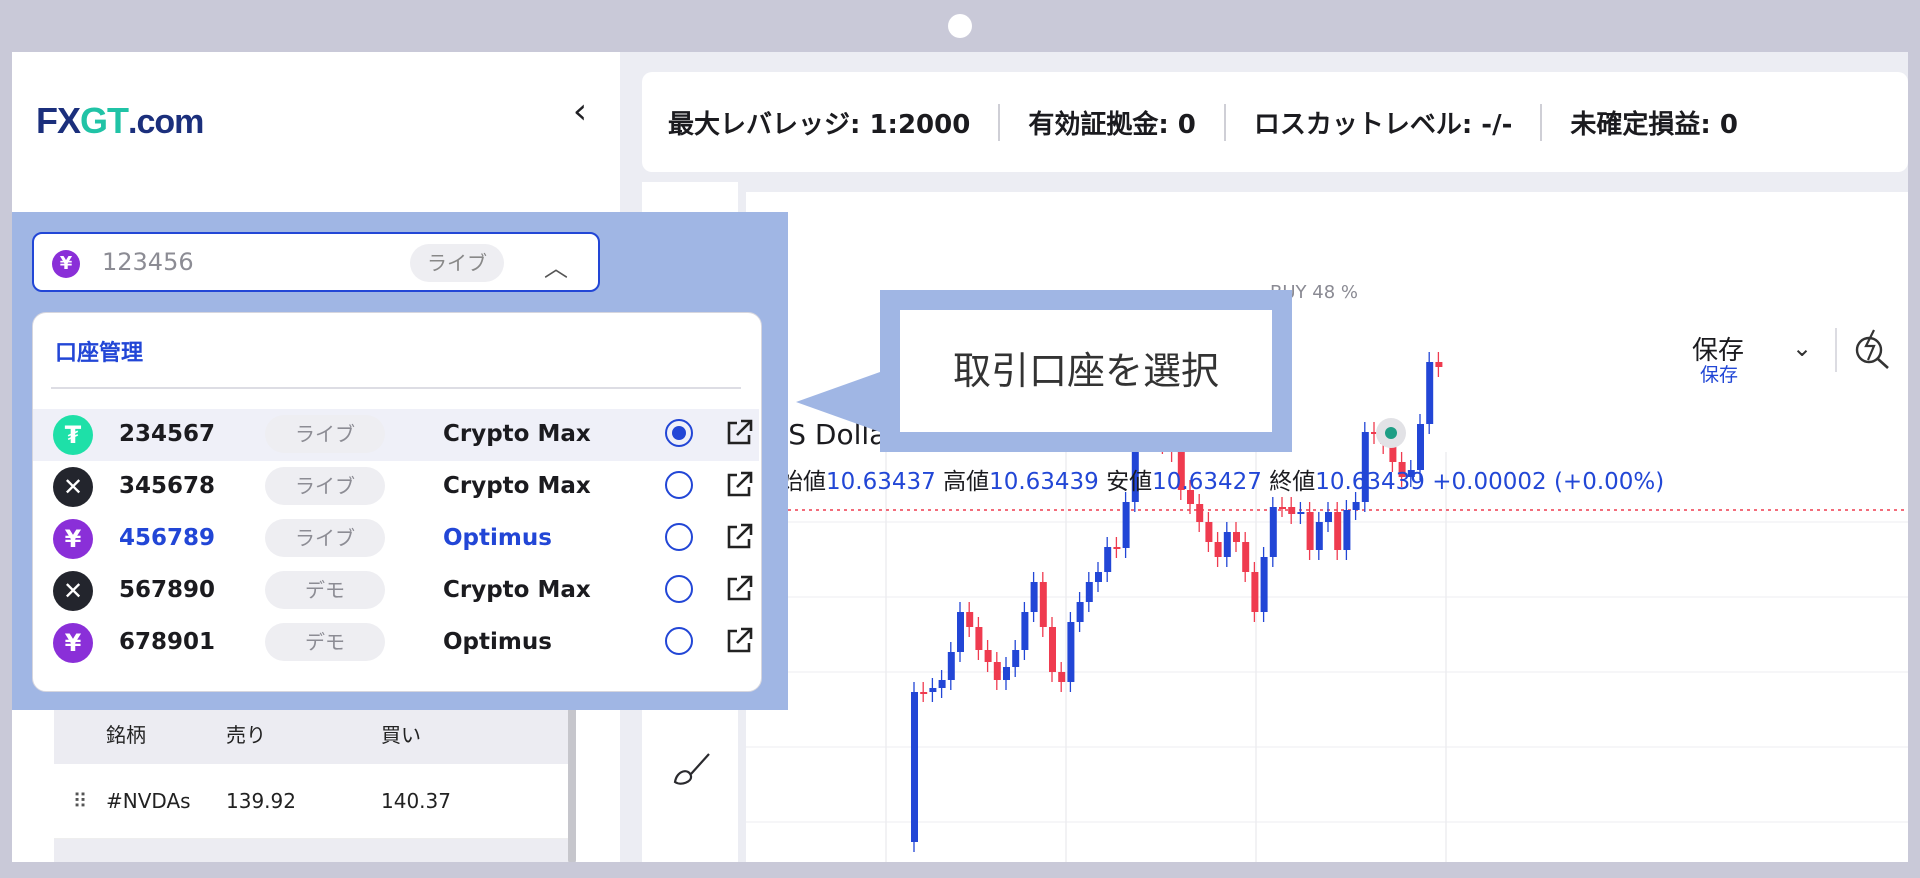  I want to click on logo-fx: FX, so click(58, 120).